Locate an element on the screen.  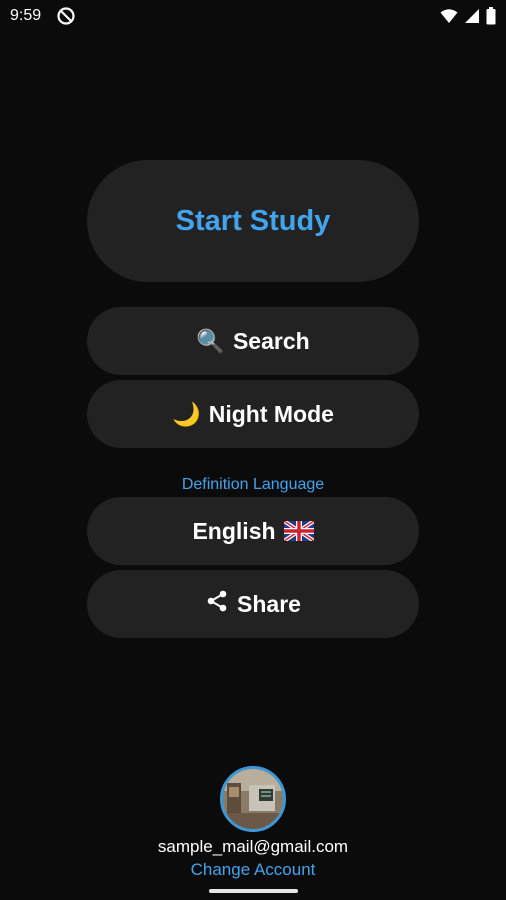
status-icons is located at coordinates (468, 16).